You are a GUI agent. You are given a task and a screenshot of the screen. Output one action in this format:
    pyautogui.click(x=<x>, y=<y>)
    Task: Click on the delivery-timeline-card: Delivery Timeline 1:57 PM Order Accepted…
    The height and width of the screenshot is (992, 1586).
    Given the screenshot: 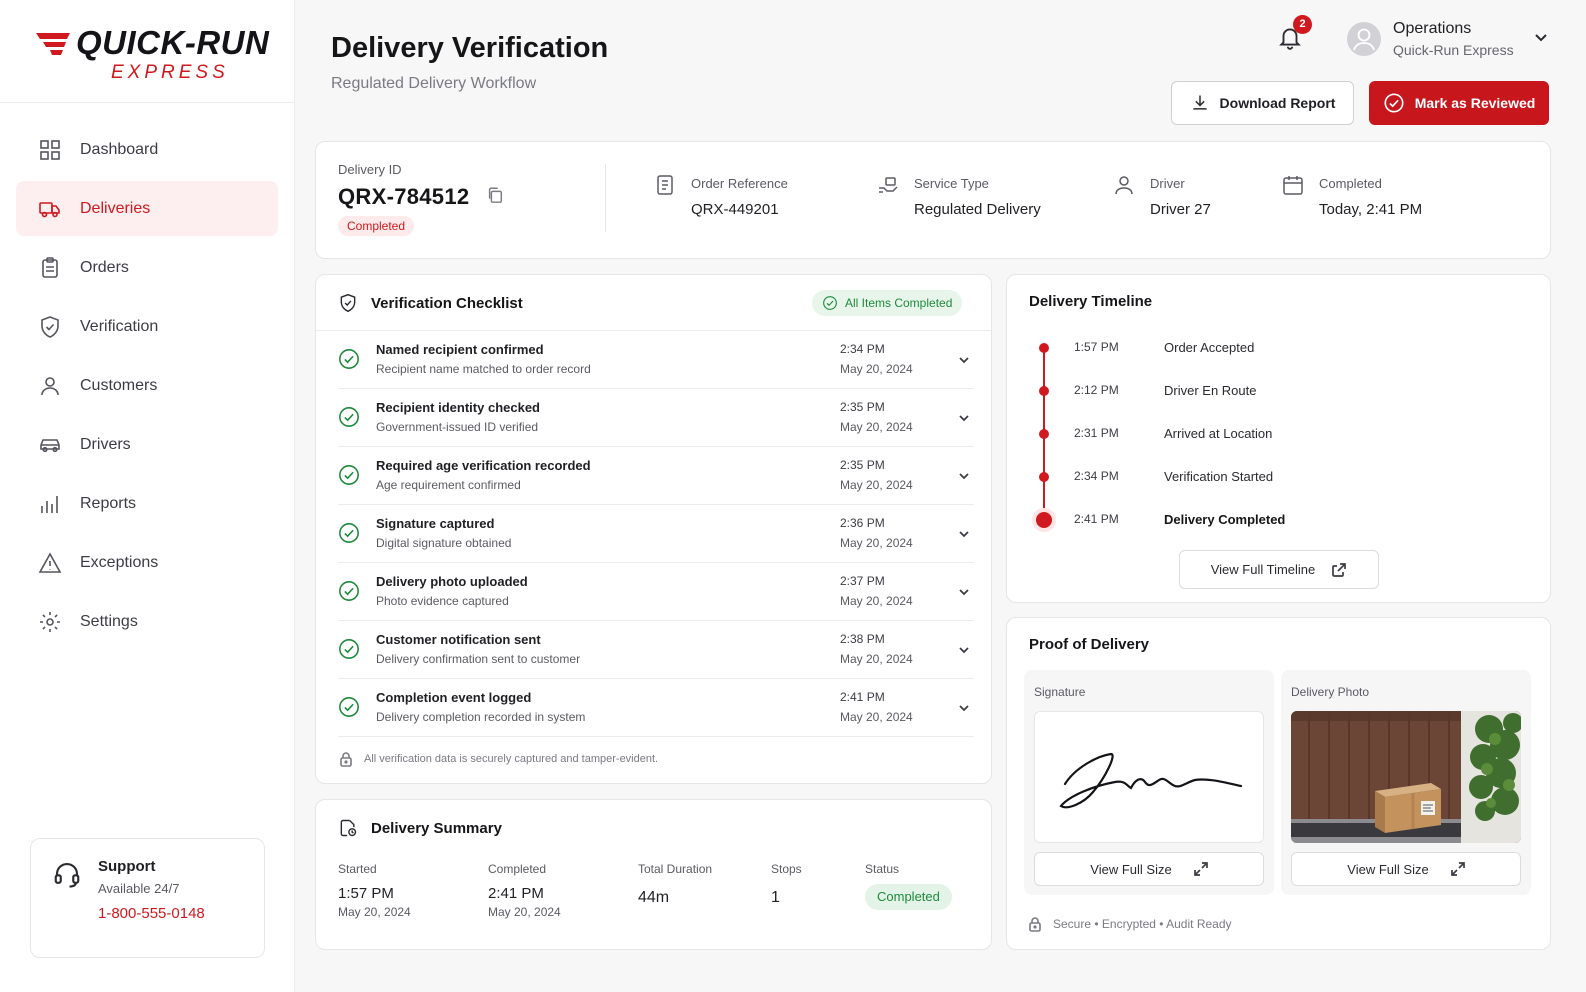 What is the action you would take?
    pyautogui.click(x=1278, y=438)
    